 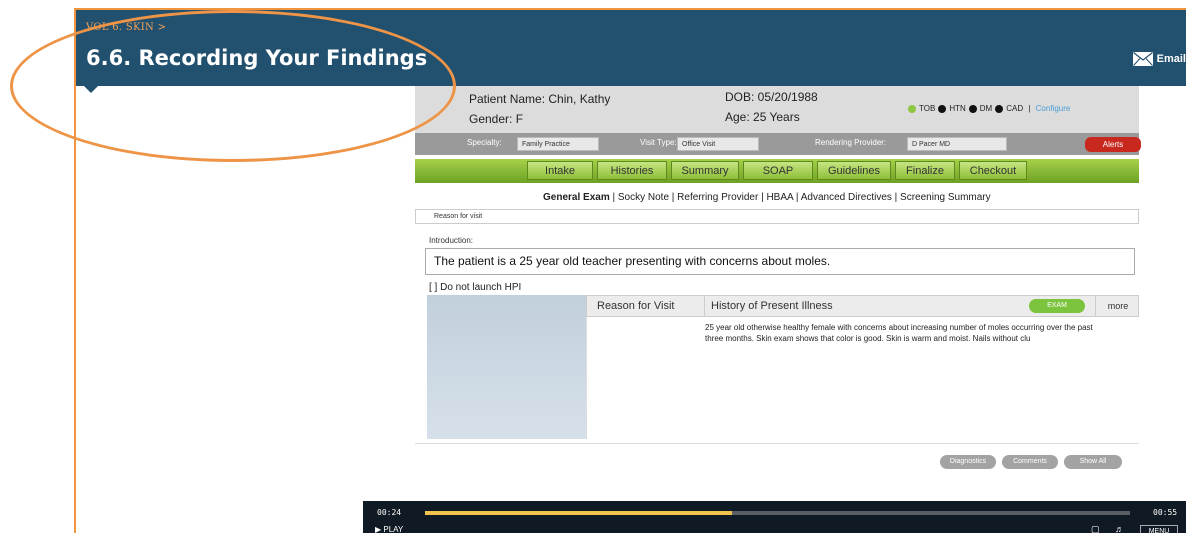 What do you see at coordinates (777, 513) in the screenshot?
I see `progress-bar` at bounding box center [777, 513].